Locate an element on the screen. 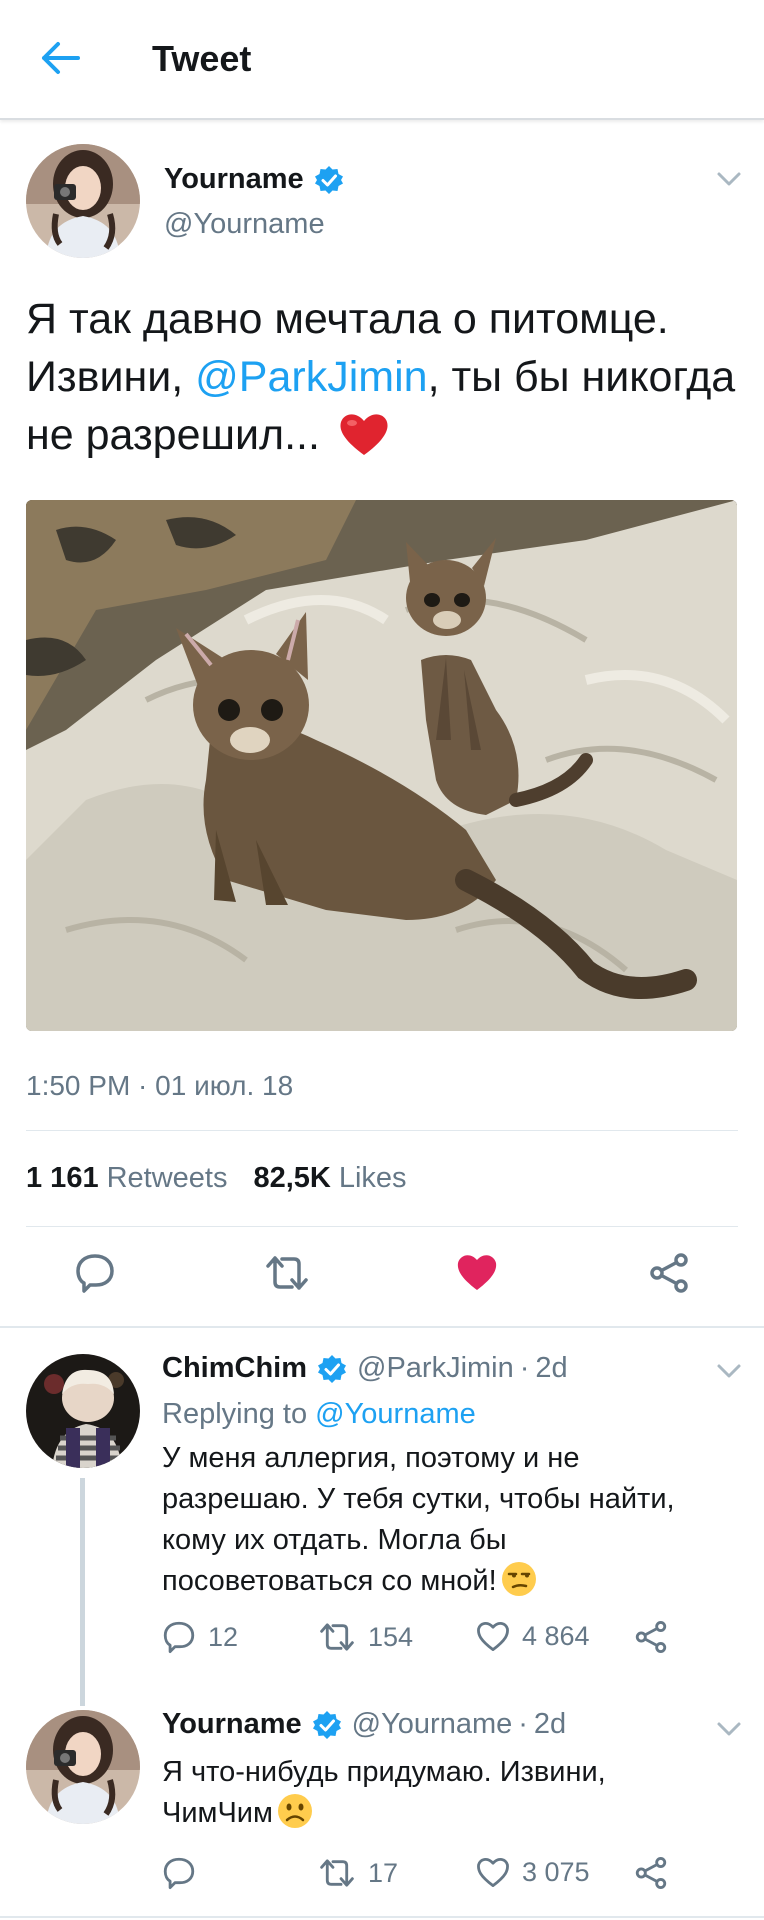 Image resolution: width=764 pixels, height=1920 pixels. reply-author-handle: @Yourname is located at coordinates (432, 1724).